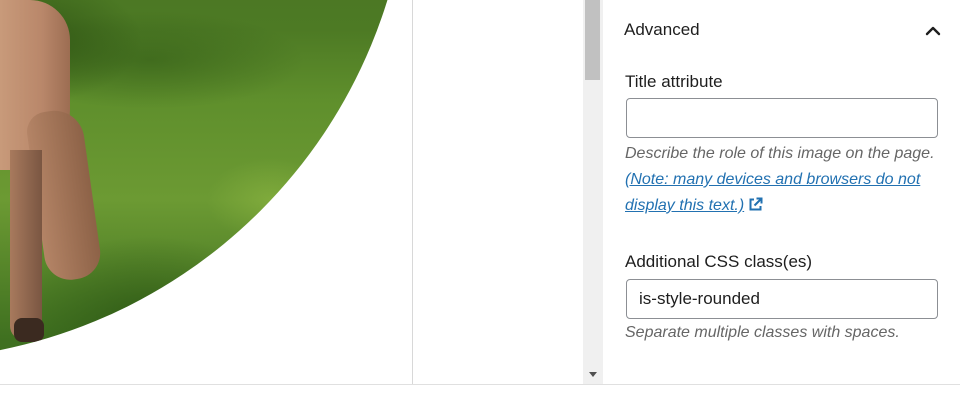 Image resolution: width=960 pixels, height=409 pixels. I want to click on advanced-panel-toggle: Advanced, so click(783, 32).